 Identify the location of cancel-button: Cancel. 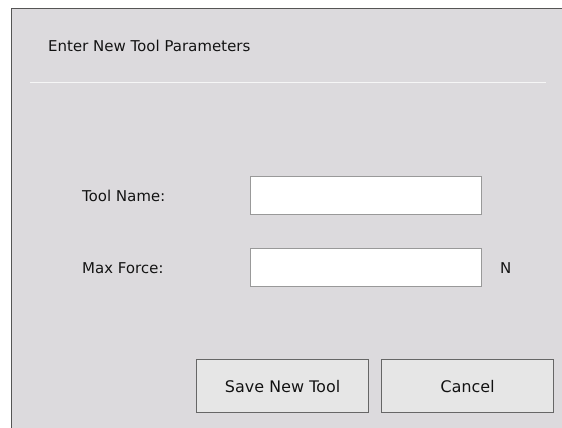
(467, 386).